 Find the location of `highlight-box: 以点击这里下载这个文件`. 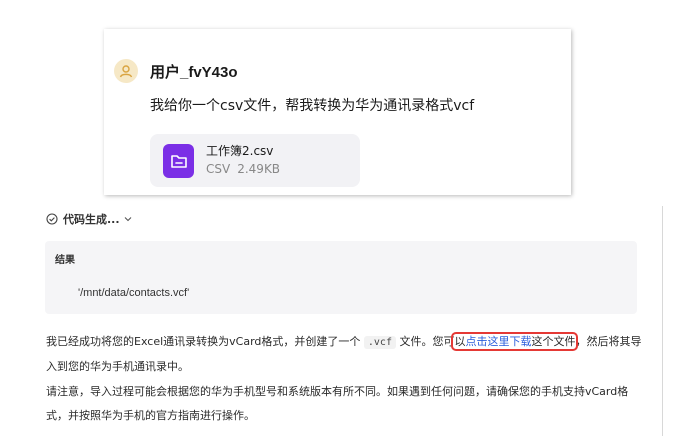

highlight-box: 以点击这里下载这个文件 is located at coordinates (515, 341).